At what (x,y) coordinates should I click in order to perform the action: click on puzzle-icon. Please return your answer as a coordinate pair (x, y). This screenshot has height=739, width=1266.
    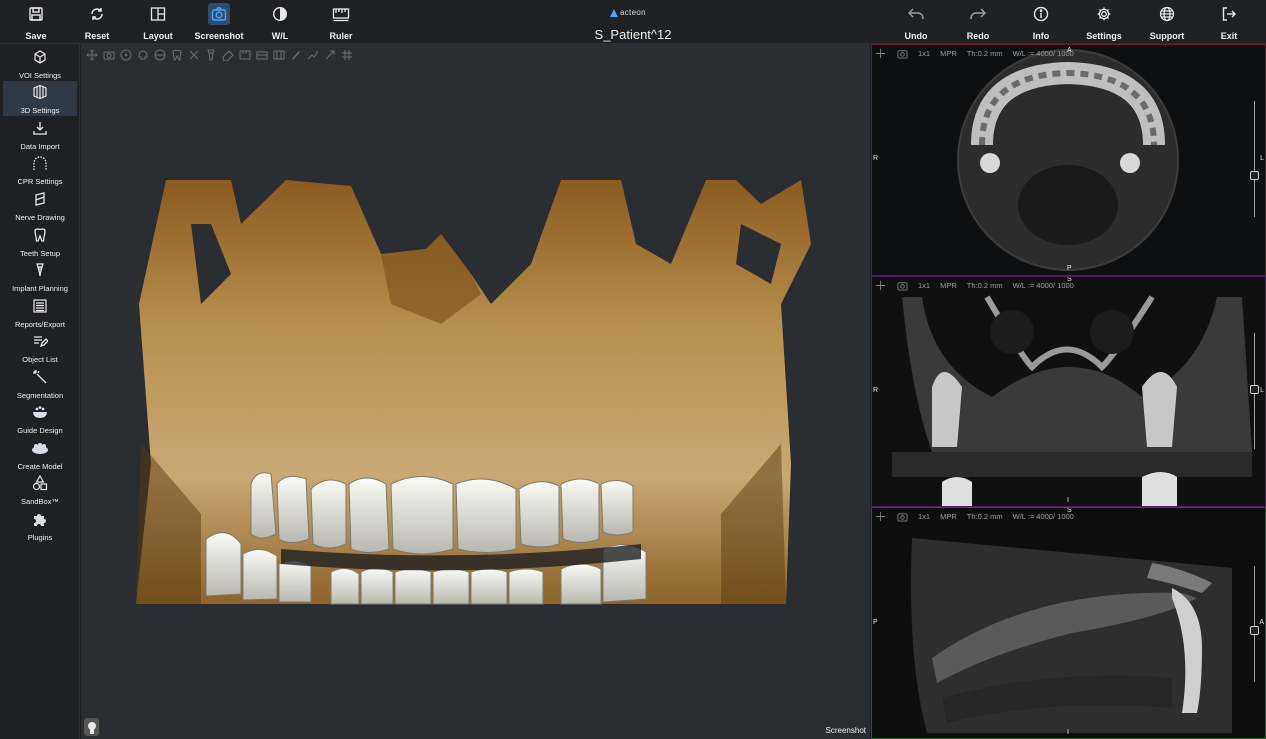
    Looking at the image, I should click on (40, 519).